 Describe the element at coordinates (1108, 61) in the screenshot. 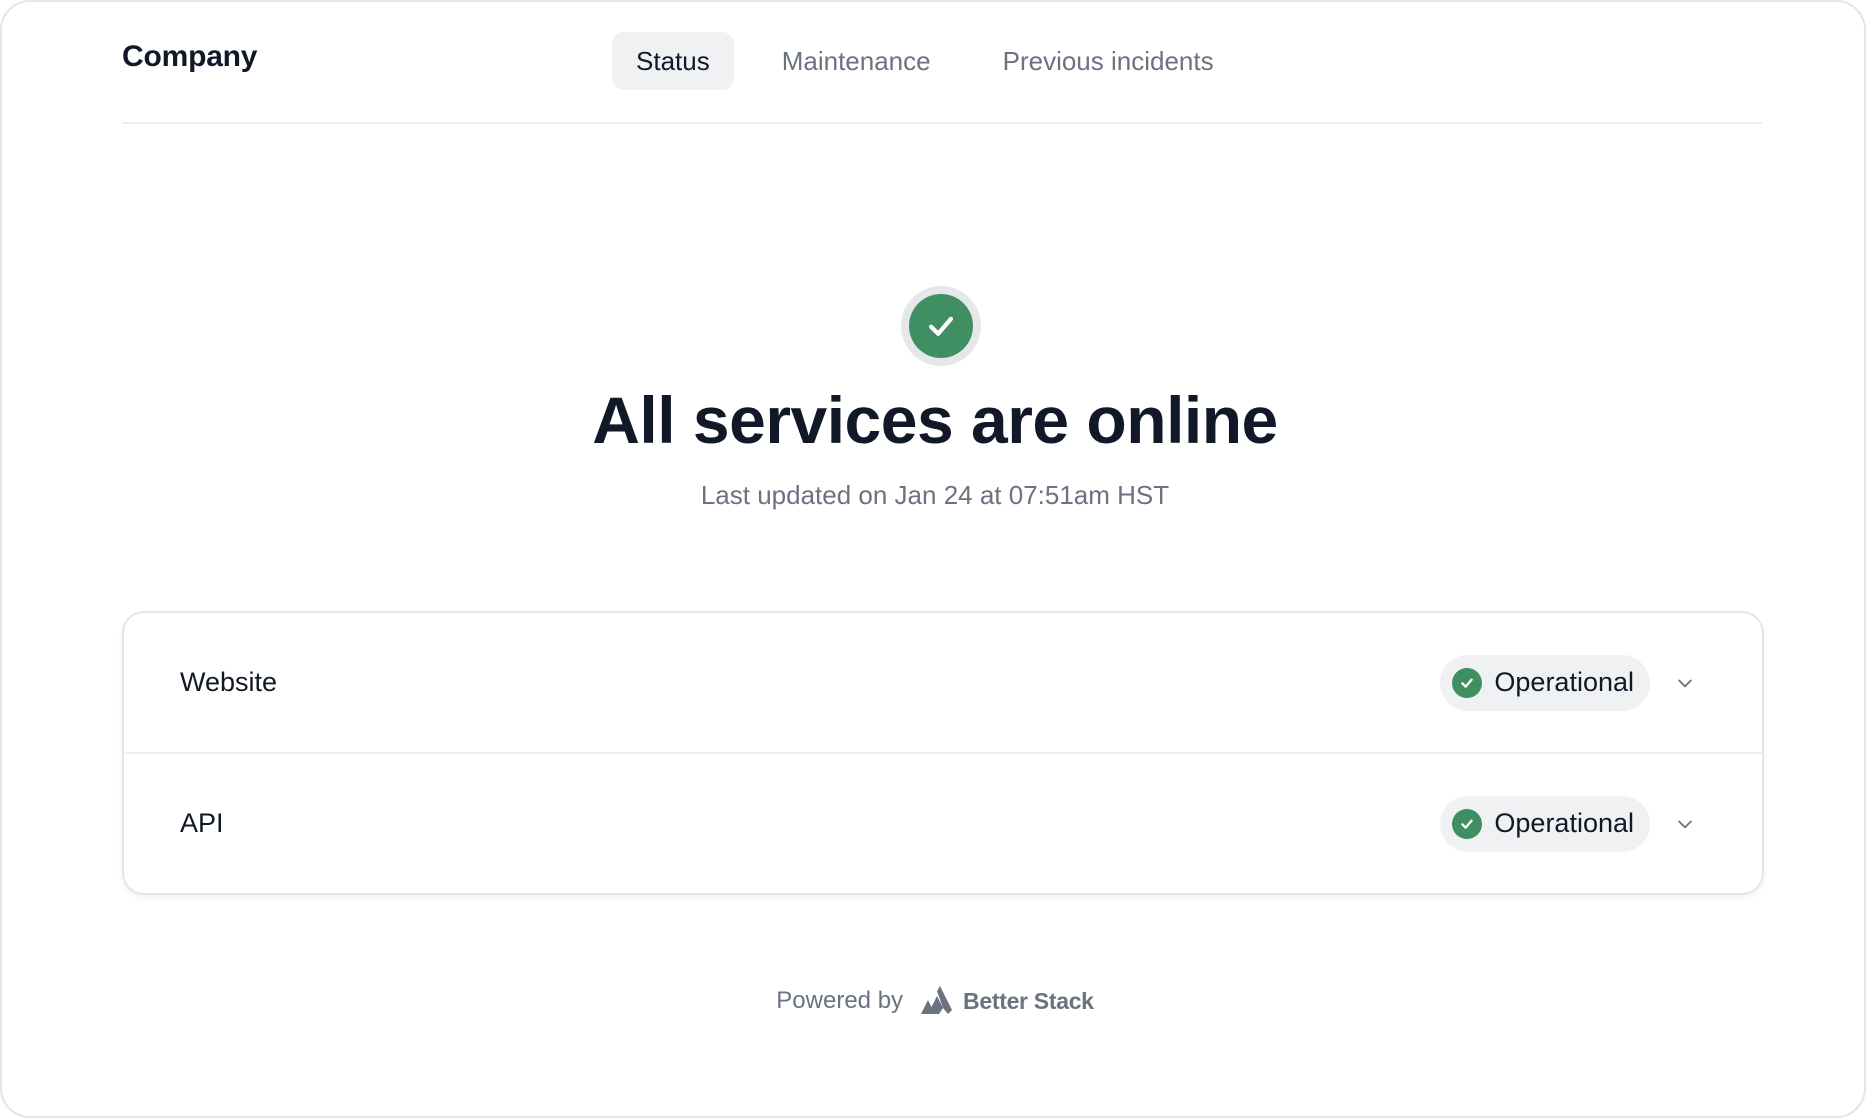

I see `tab-previous-incidents: Previous incidents` at that location.